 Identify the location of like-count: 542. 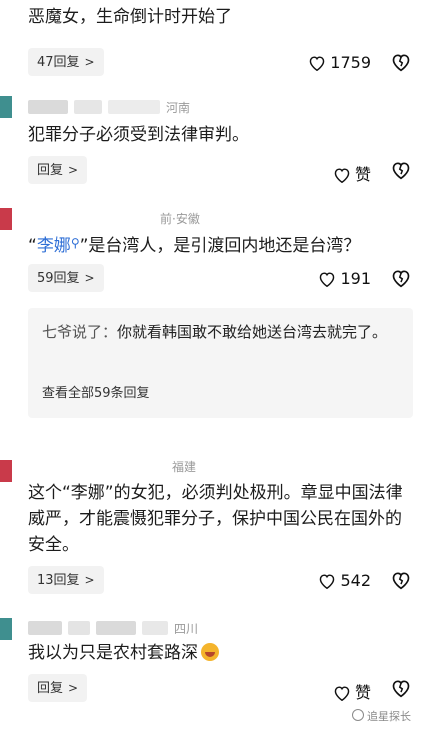
(355, 580).